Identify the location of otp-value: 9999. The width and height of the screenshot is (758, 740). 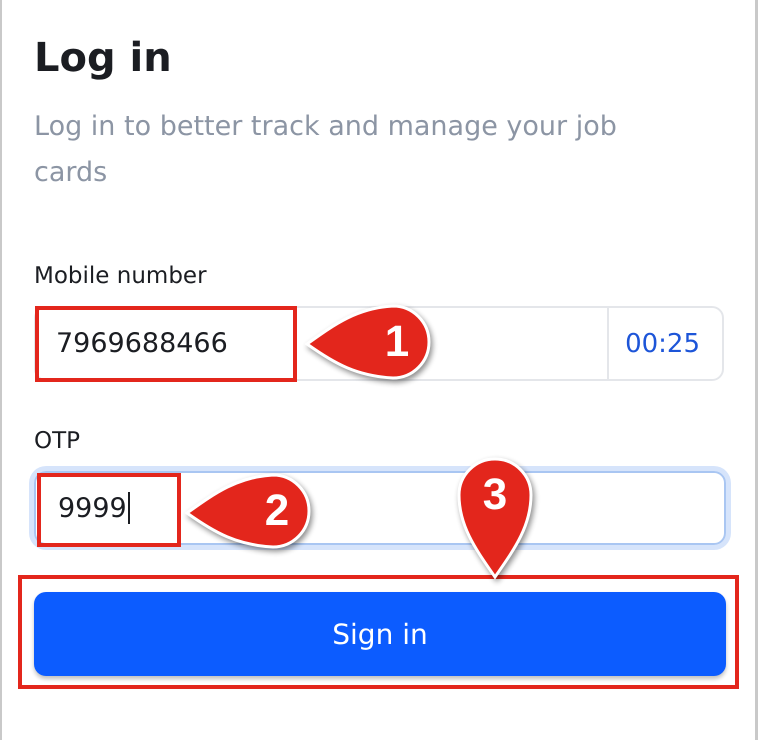
(92, 508).